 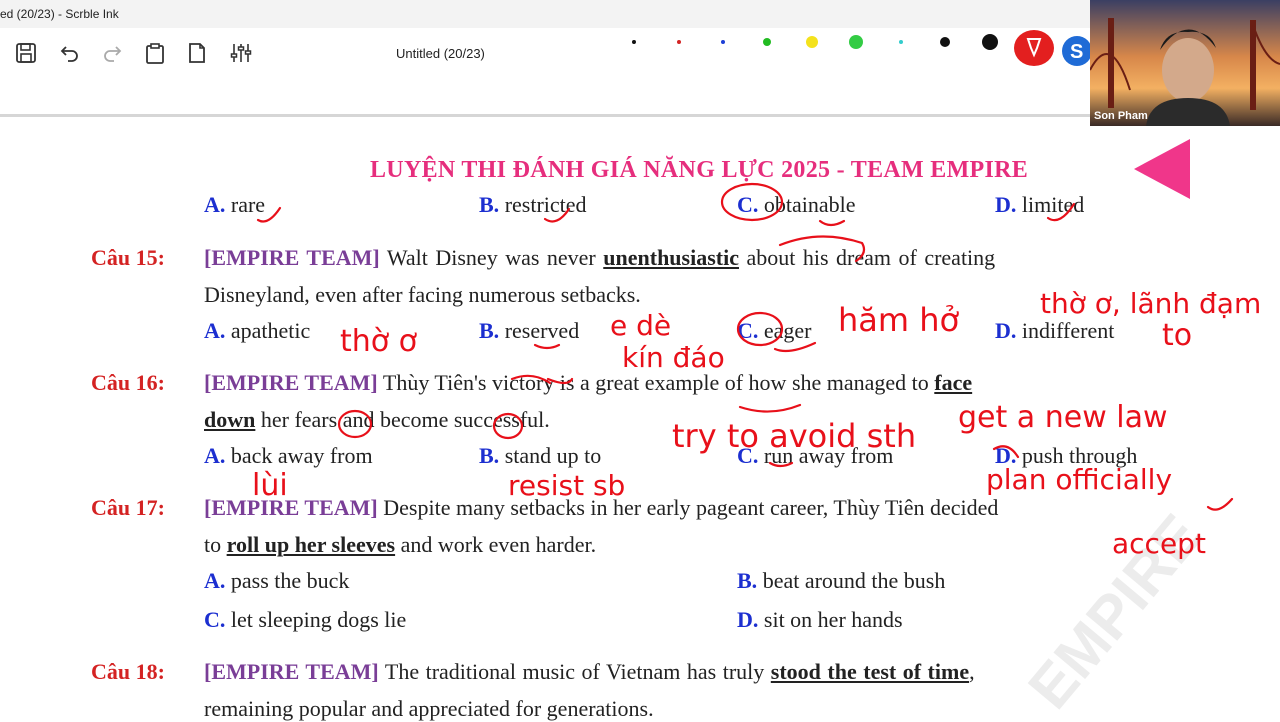 I want to click on option-b: B. beat around the bush, so click(x=841, y=581).